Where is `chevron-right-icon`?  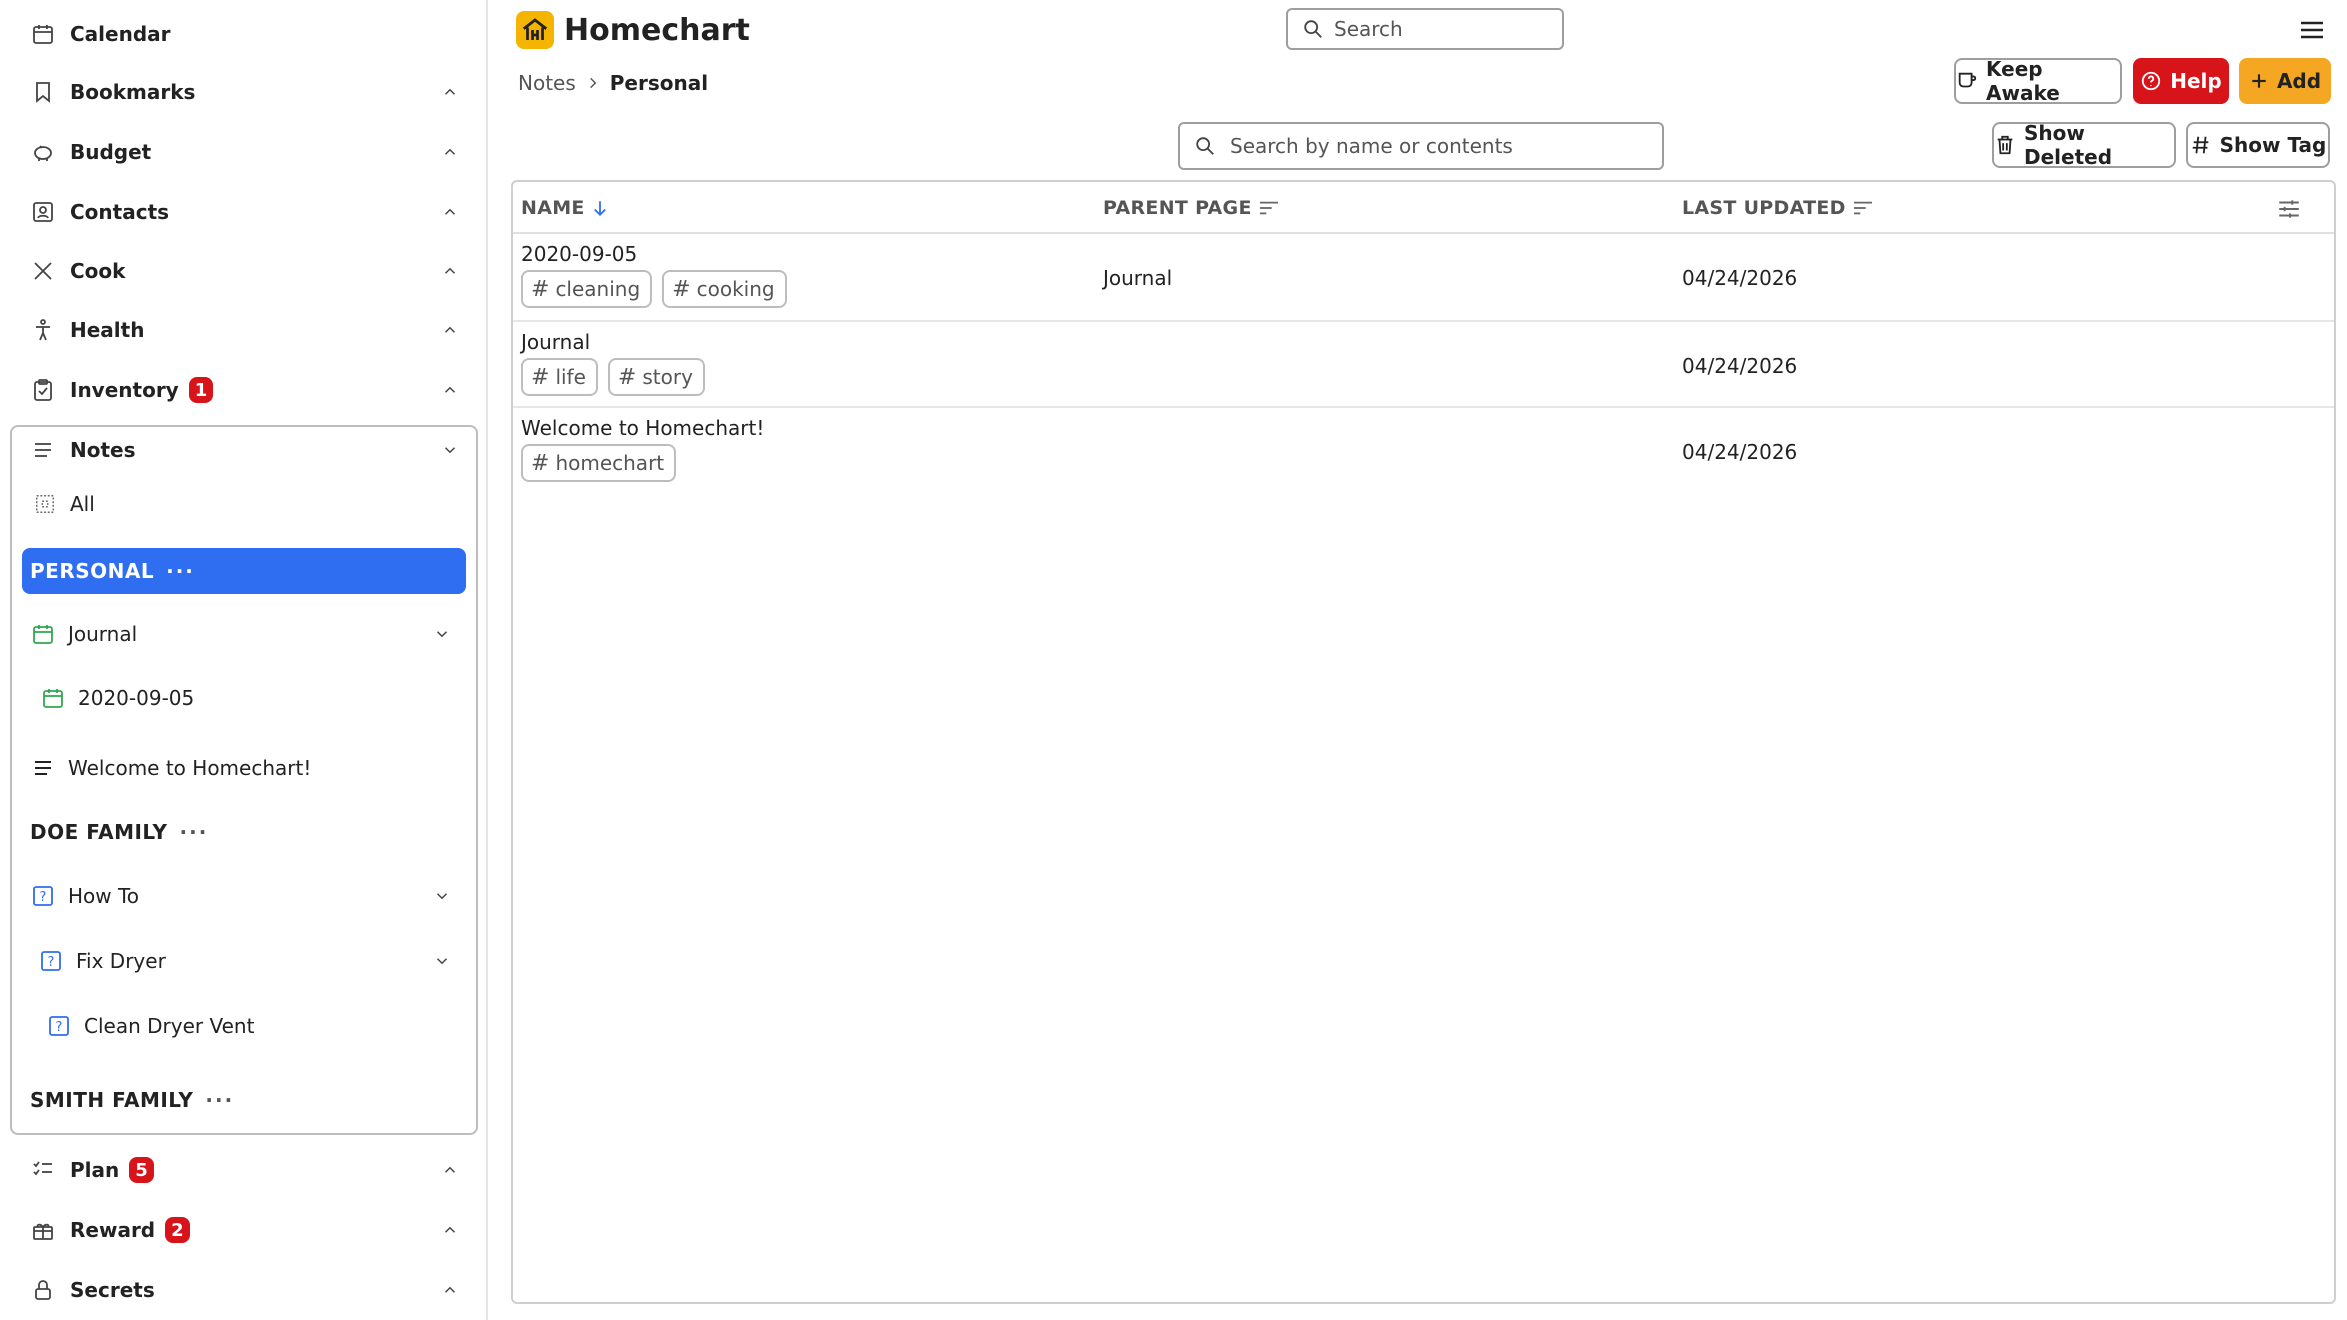 chevron-right-icon is located at coordinates (593, 83).